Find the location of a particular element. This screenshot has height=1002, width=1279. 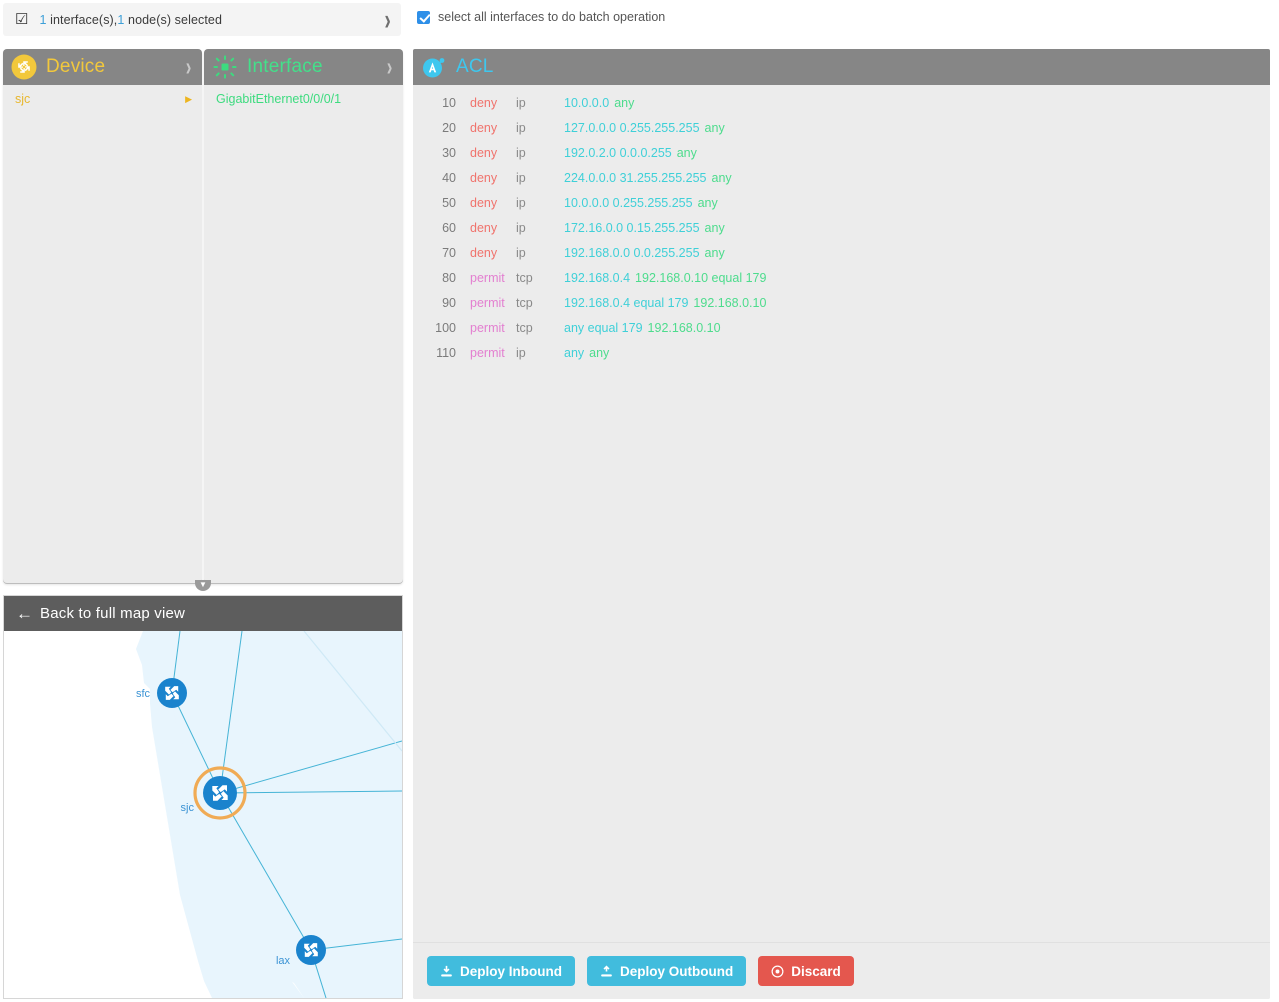

acl-rule-row: 60 deny ip 172.16.0.0 0.15.255.255 any is located at coordinates (841, 227).